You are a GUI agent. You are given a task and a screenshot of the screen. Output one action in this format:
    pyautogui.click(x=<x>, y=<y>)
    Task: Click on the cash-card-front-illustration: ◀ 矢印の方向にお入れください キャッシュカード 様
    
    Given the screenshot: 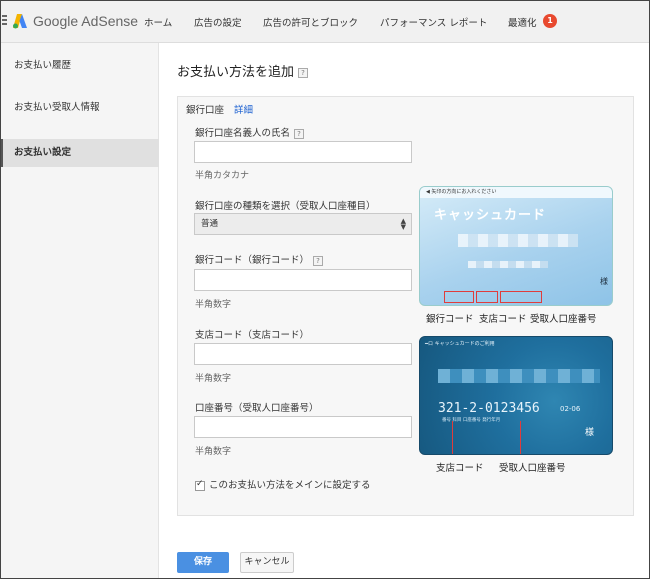 What is the action you would take?
    pyautogui.click(x=516, y=246)
    